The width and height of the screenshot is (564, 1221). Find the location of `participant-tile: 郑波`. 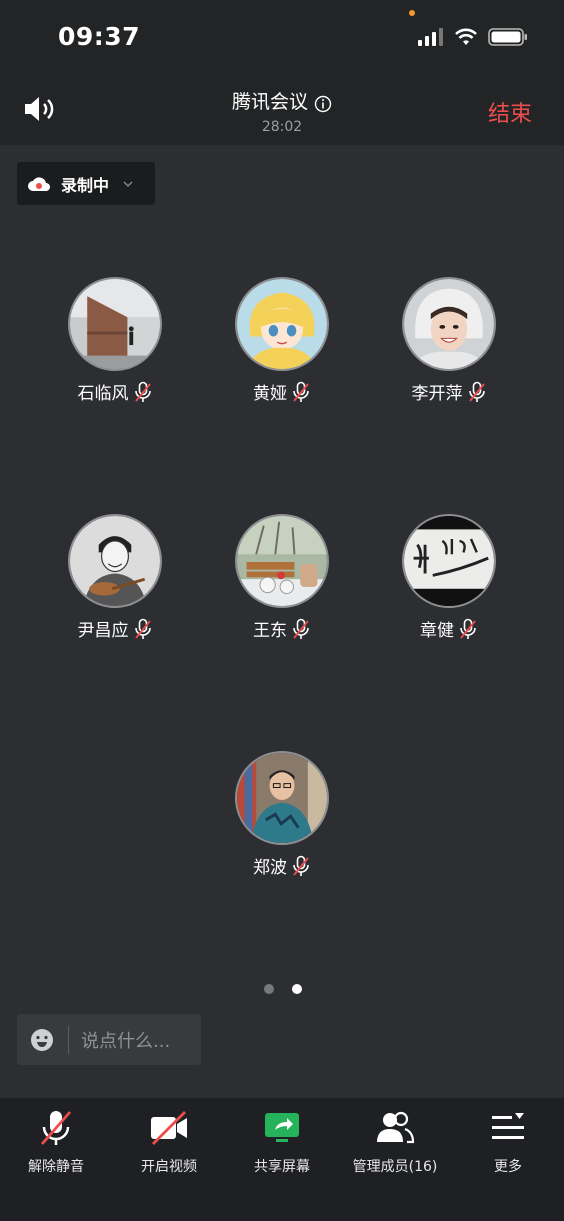

participant-tile: 郑波 is located at coordinates (282, 814).